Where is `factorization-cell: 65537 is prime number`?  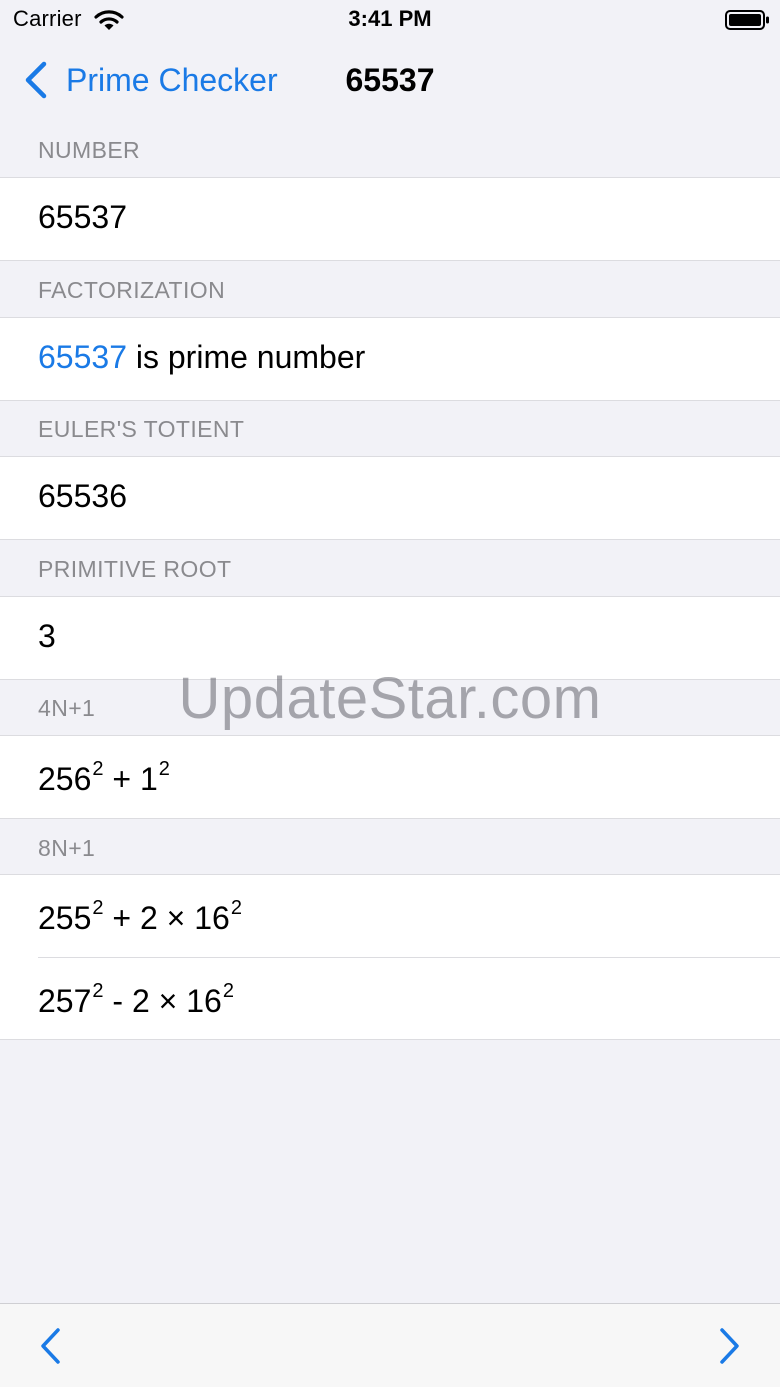 factorization-cell: 65537 is prime number is located at coordinates (390, 359).